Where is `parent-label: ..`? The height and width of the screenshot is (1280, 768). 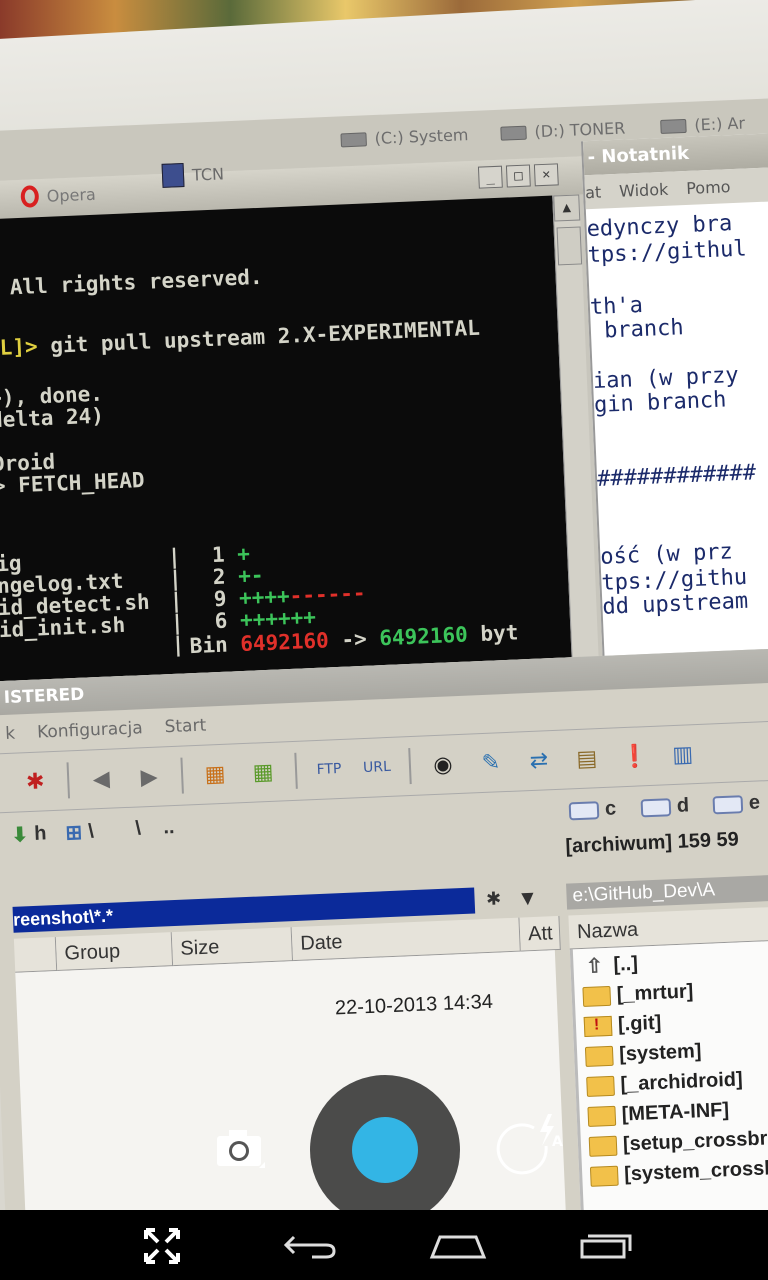 parent-label: .. is located at coordinates (168, 827).